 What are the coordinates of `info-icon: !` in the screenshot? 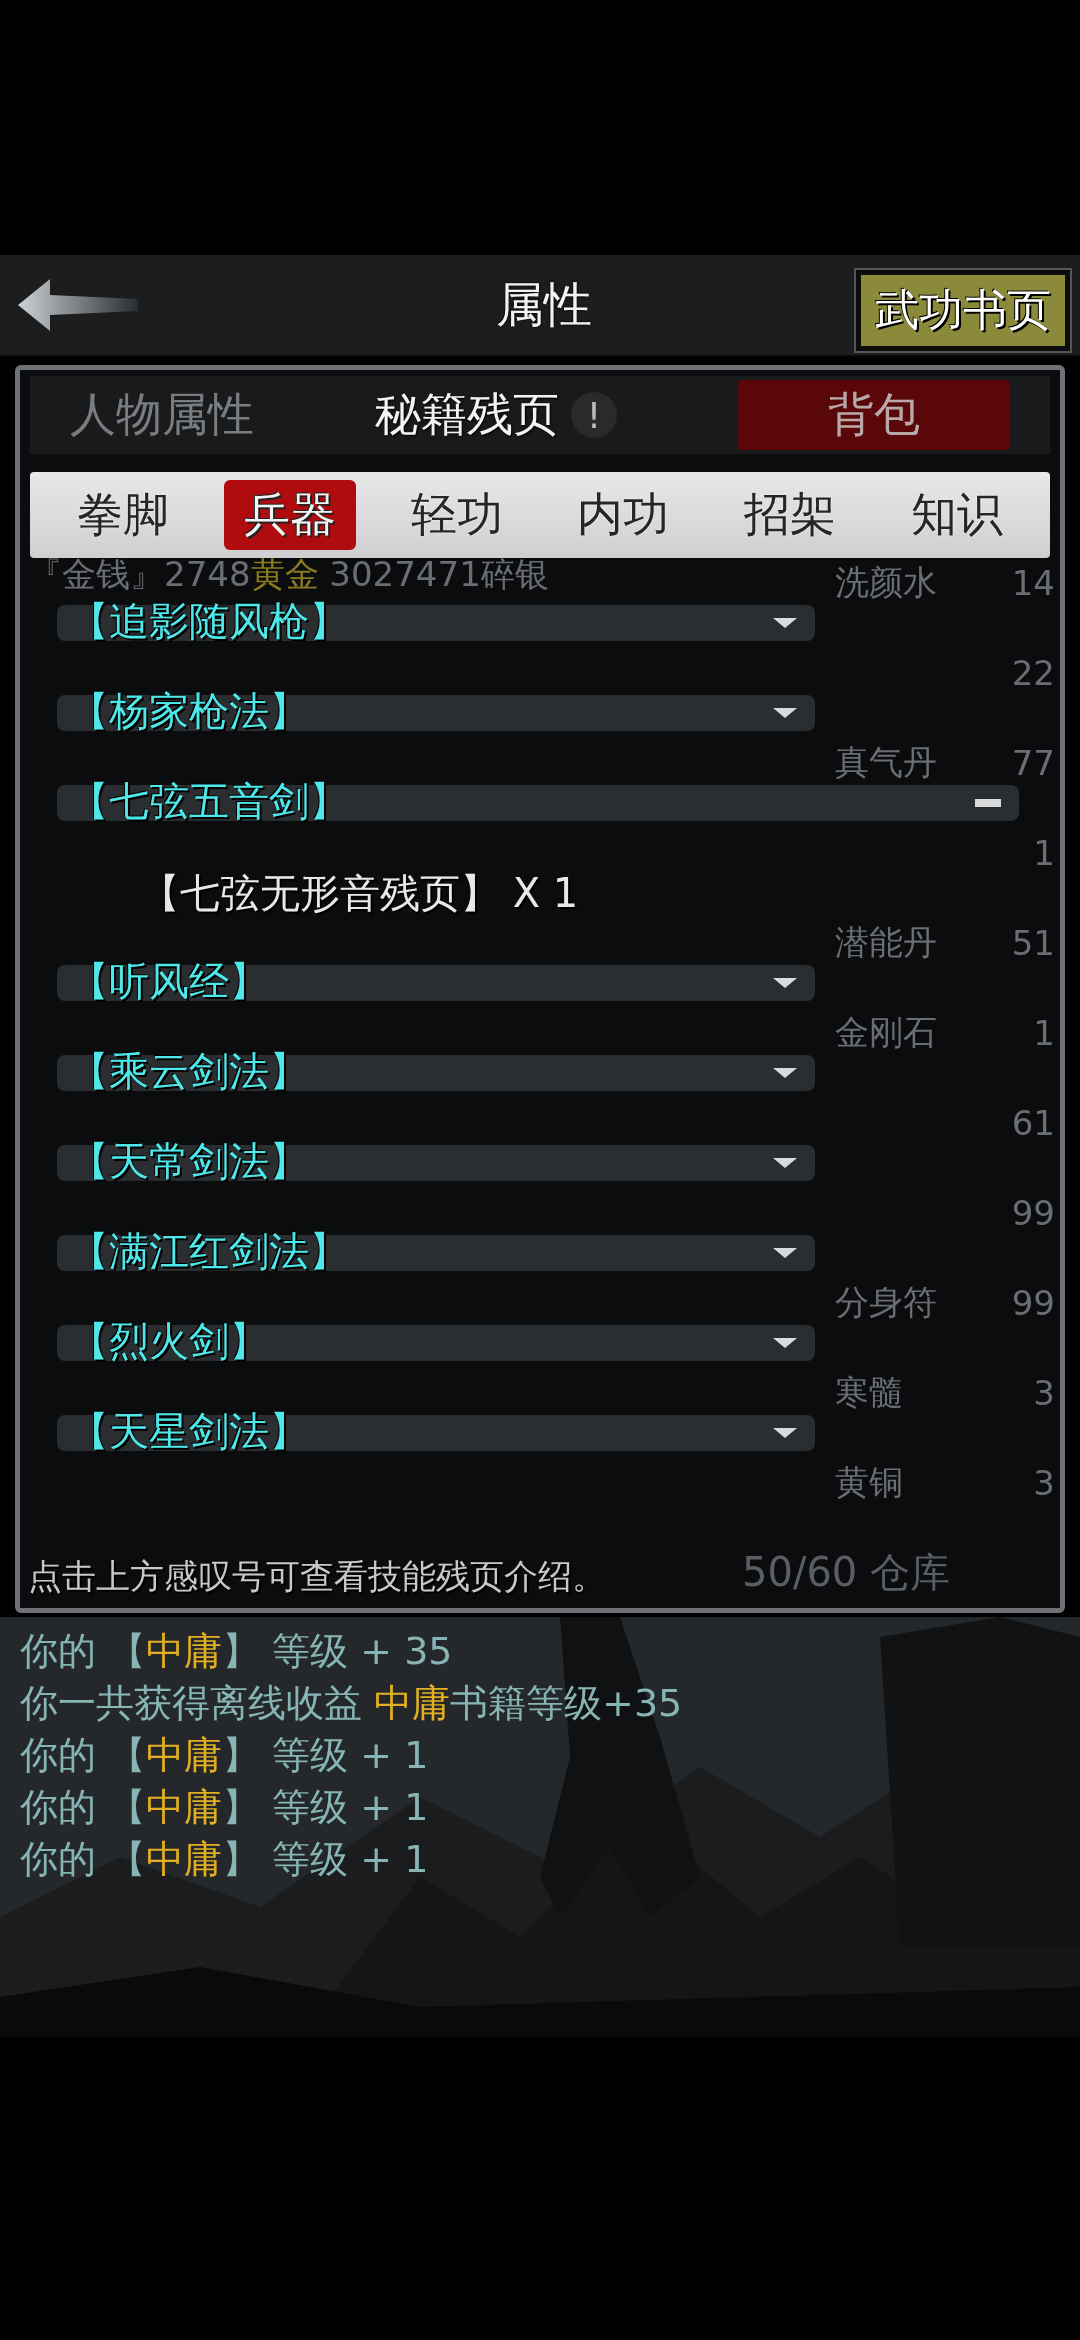 It's located at (594, 415).